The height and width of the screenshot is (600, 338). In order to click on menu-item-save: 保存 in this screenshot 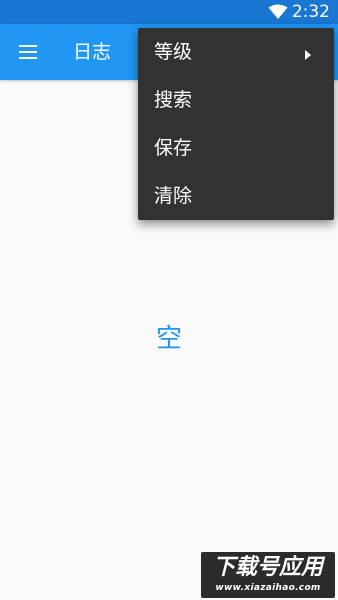, I will do `click(236, 148)`.